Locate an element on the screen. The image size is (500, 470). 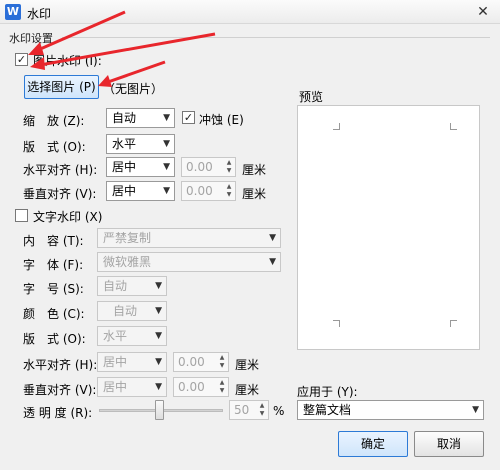
picture-v-offset-stepper: 0.00 ▲ ▼ is located at coordinates (208, 191).